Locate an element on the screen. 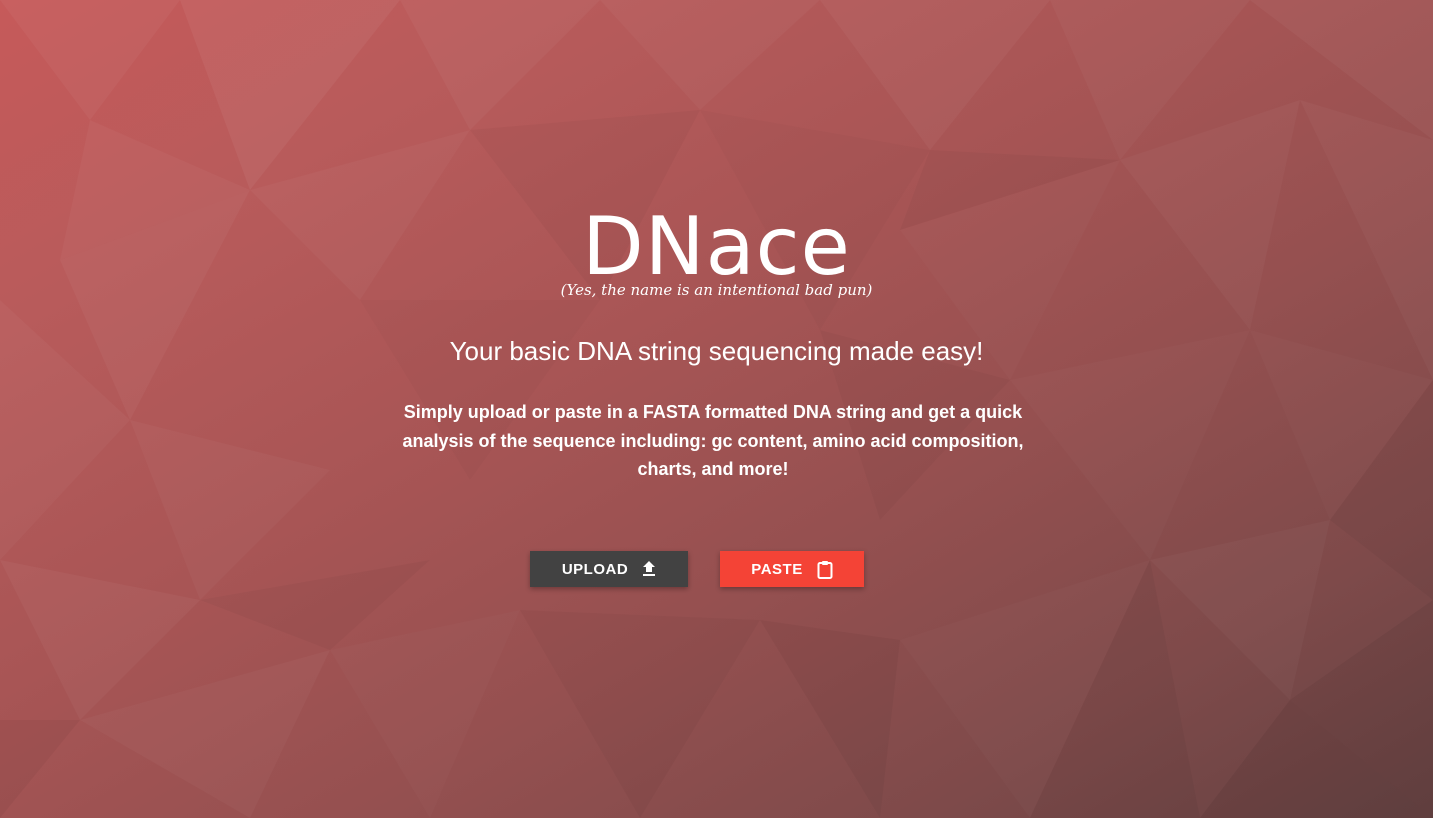  paste-button: PASTE is located at coordinates (792, 569).